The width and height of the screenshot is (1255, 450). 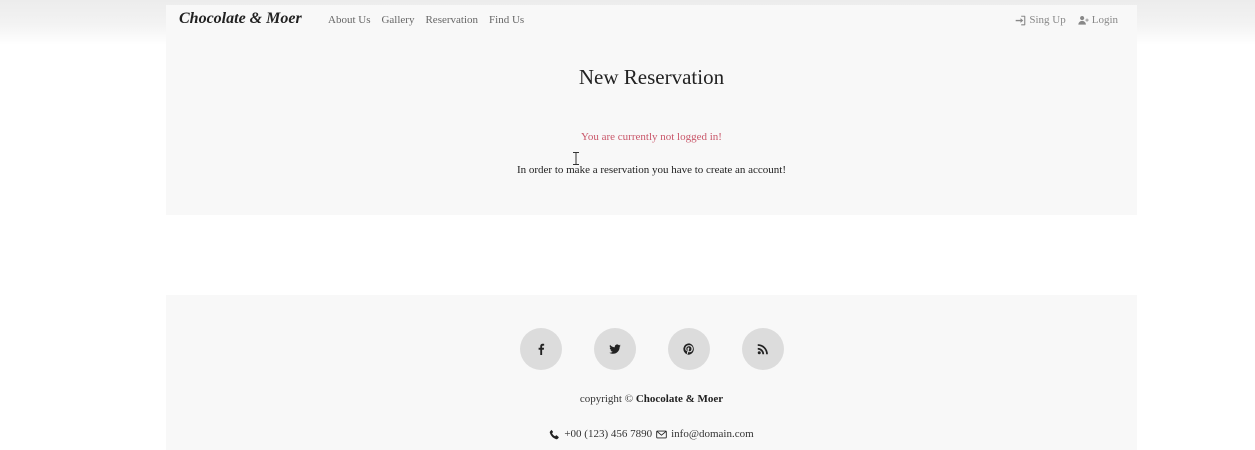 I want to click on phone-number: +00 (123) 456 7890, so click(x=608, y=434).